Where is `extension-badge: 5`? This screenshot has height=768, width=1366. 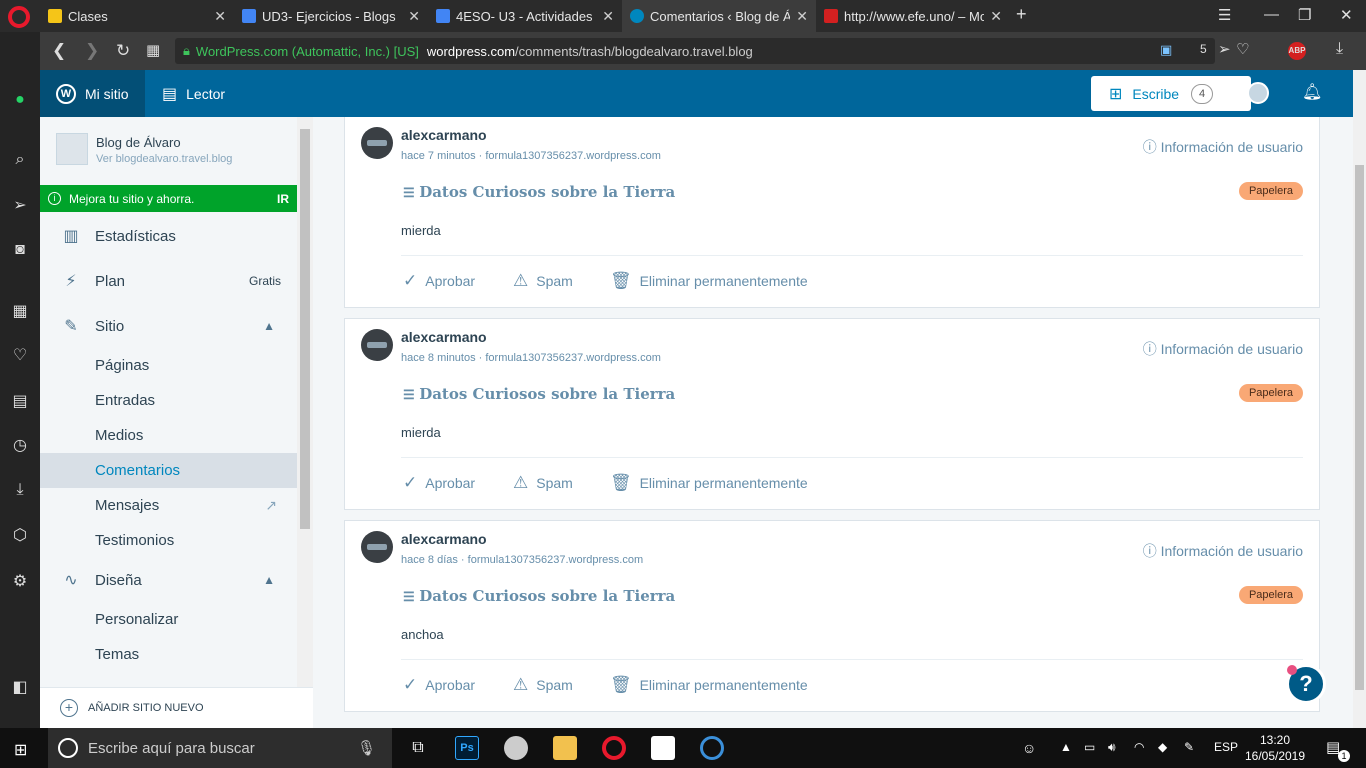
extension-badge: 5 is located at coordinates (1203, 49).